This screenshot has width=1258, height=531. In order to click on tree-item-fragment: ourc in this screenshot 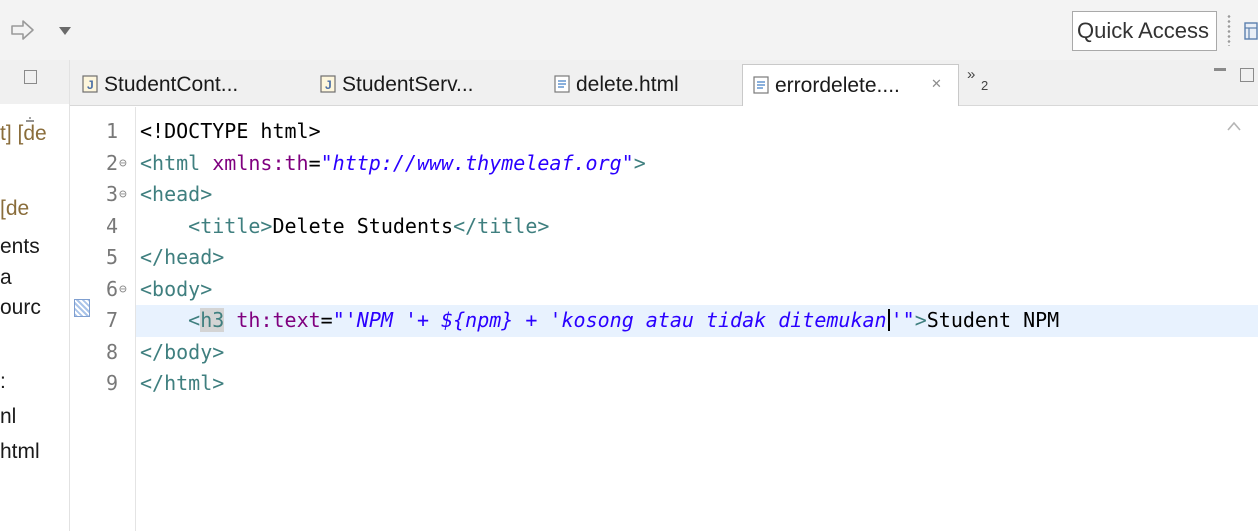, I will do `click(20, 308)`.